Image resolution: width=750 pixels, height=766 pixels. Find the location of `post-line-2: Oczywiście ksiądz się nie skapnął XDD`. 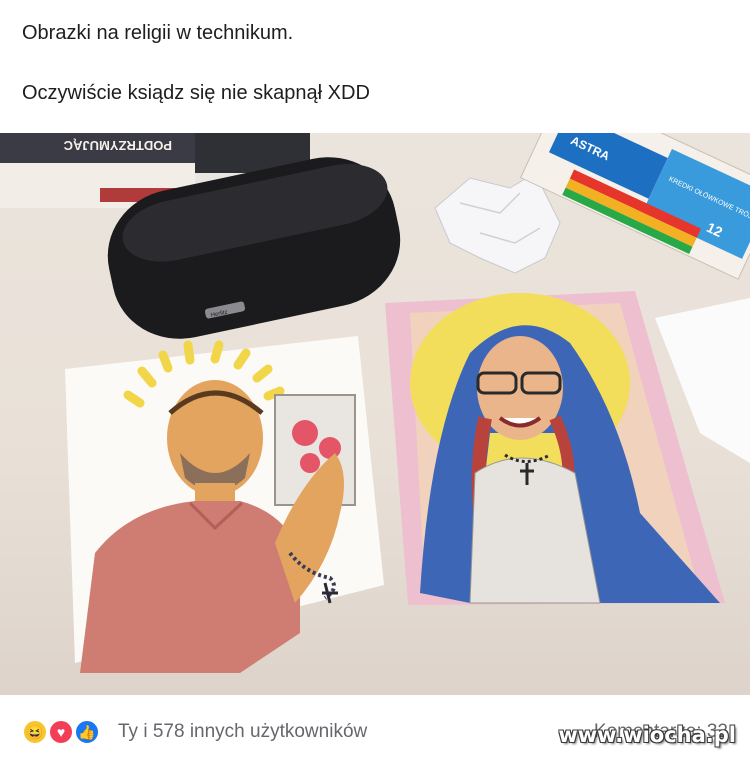

post-line-2: Oczywiście ksiądz się nie skapnął XDD is located at coordinates (196, 93).